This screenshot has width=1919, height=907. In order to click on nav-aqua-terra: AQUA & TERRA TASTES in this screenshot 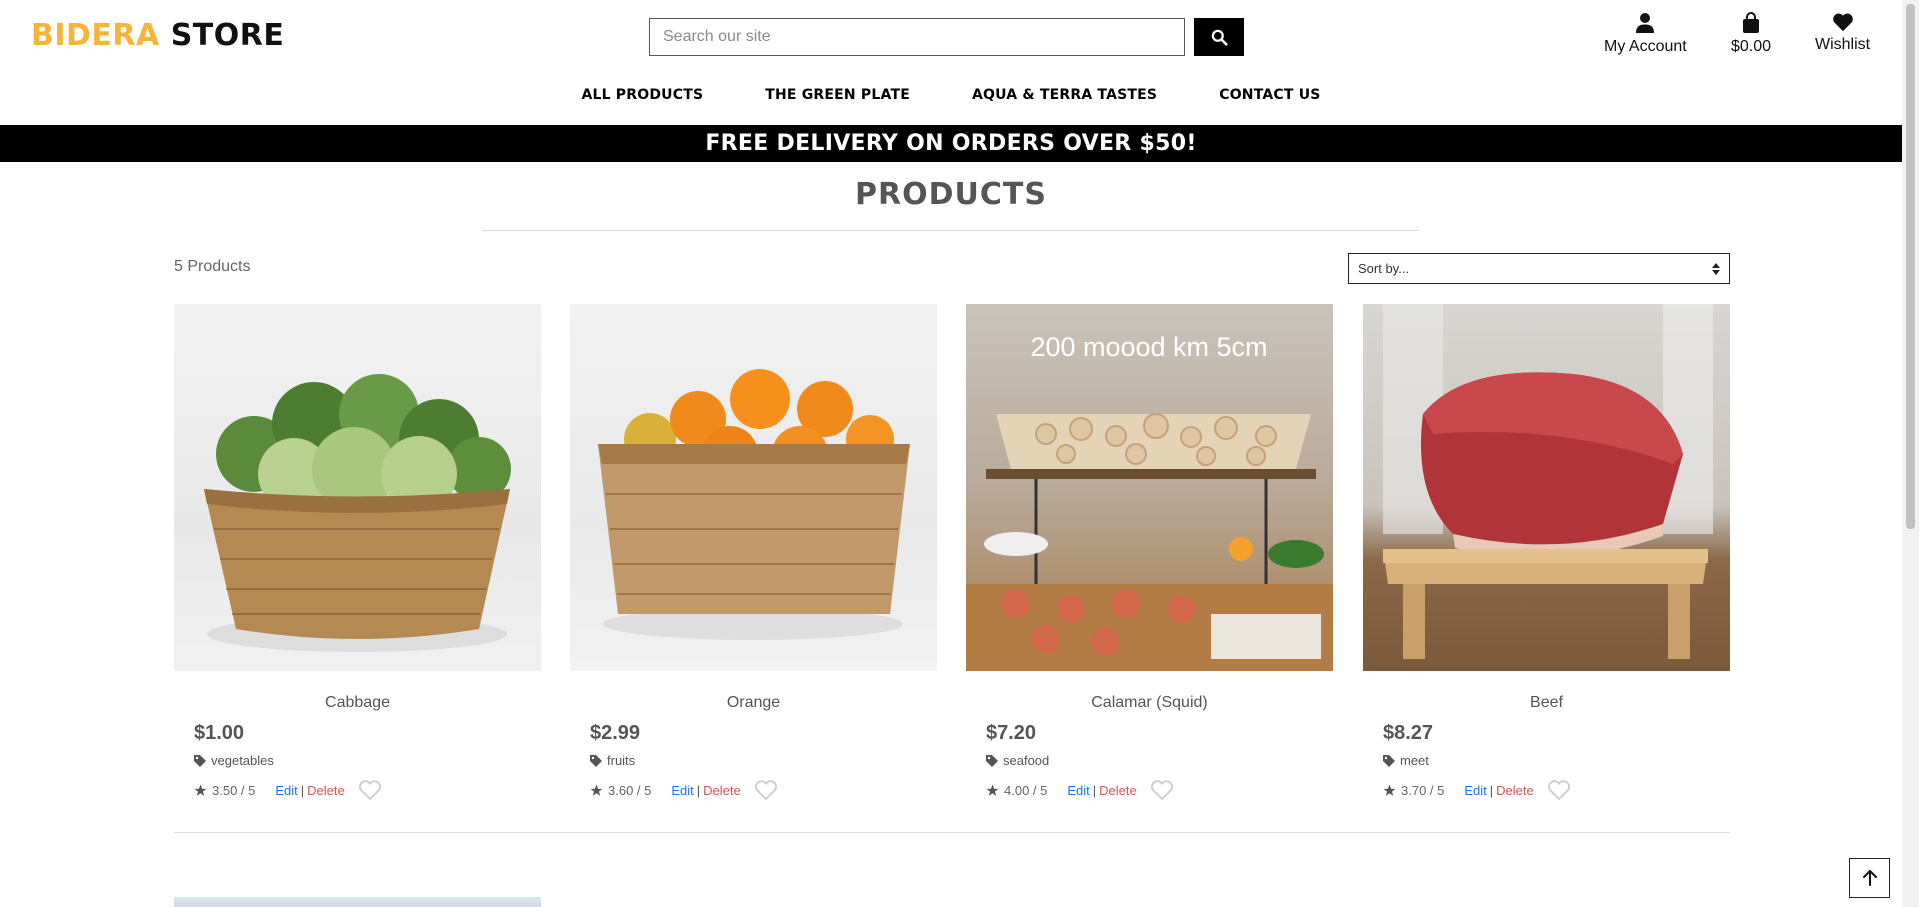, I will do `click(1064, 95)`.